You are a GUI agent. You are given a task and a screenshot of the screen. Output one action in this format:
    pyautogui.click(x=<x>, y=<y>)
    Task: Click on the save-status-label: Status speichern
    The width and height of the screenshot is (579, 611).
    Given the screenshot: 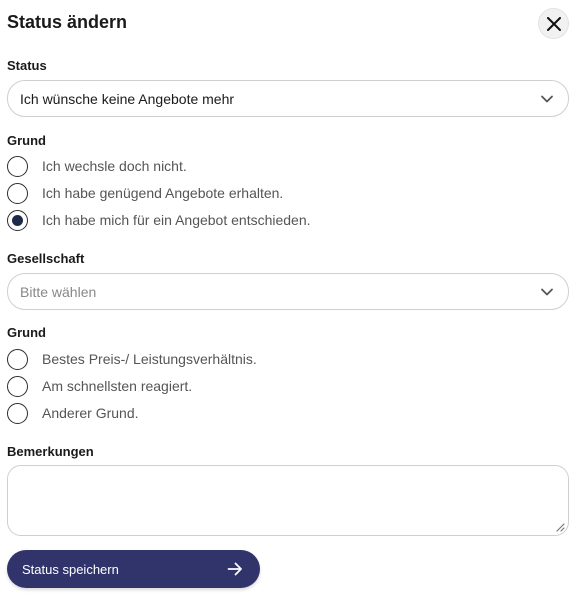 What is the action you would take?
    pyautogui.click(x=70, y=569)
    